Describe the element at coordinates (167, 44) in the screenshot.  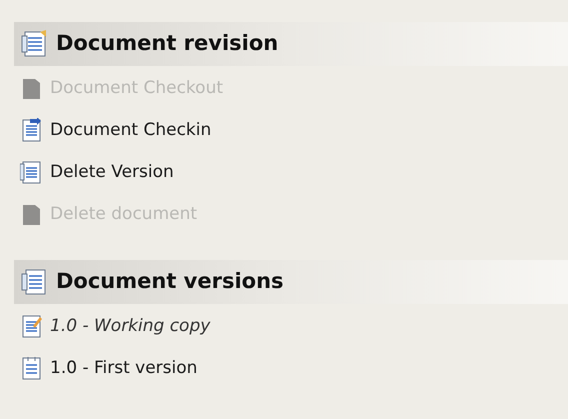
I see `section-title: Document revision` at that location.